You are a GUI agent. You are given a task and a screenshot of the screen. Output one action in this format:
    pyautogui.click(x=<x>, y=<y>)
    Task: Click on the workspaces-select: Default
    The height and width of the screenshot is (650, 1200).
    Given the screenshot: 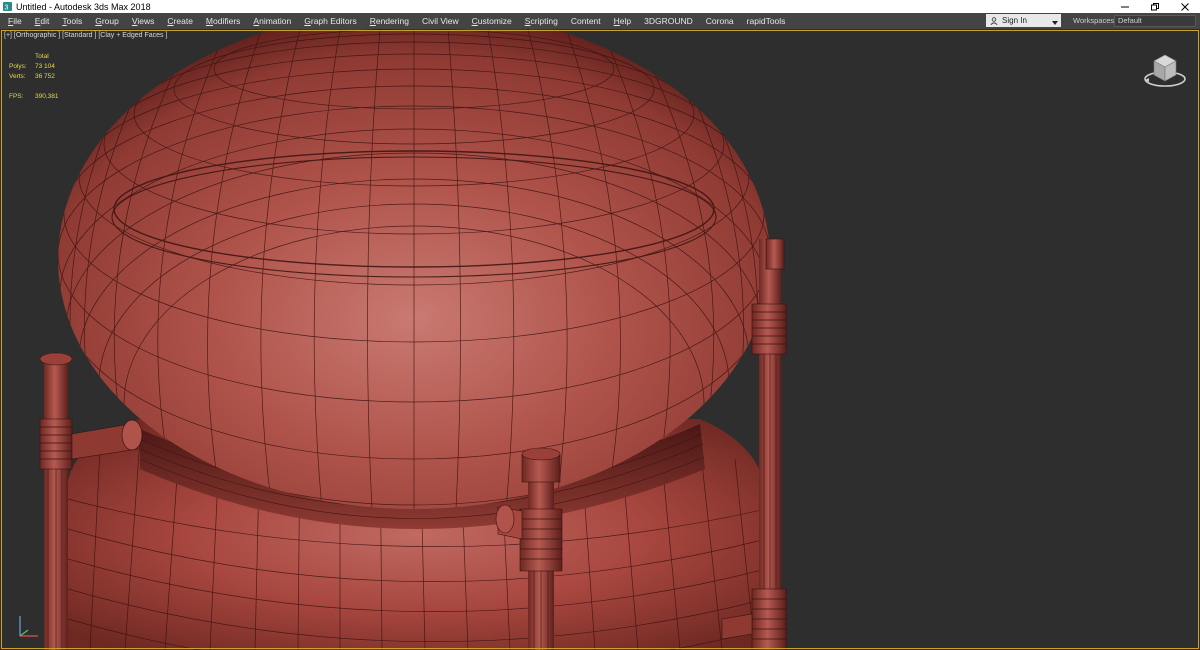 What is the action you would take?
    pyautogui.click(x=1155, y=21)
    